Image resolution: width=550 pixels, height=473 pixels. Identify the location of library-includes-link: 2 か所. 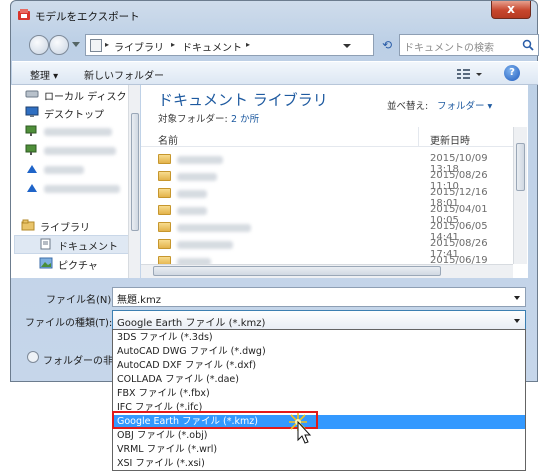
(245, 118).